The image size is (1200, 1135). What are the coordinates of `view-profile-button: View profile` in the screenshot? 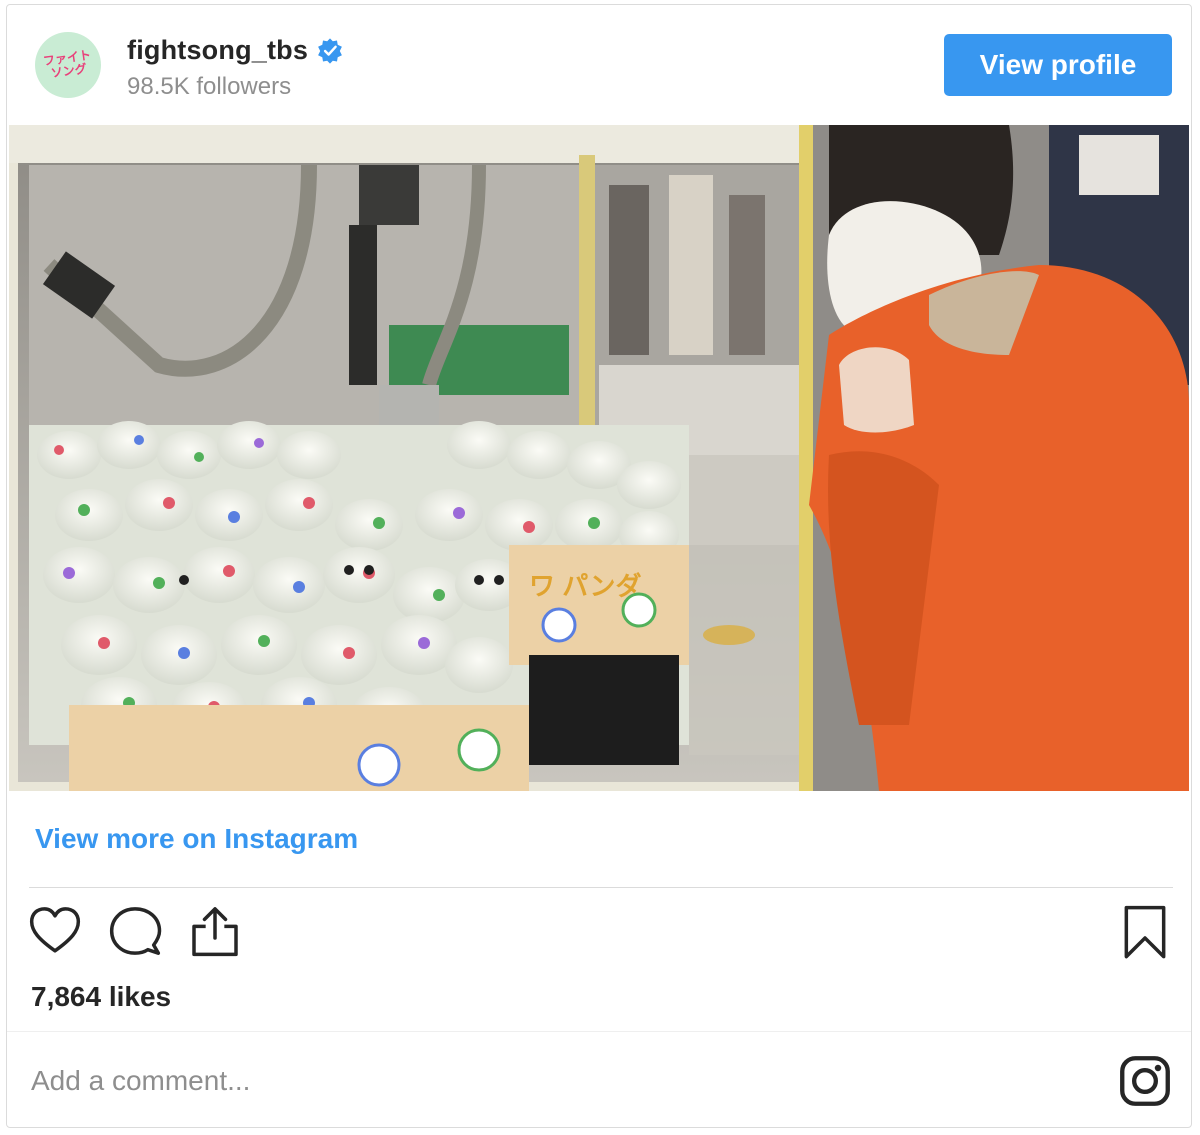 It's located at (1058, 65).